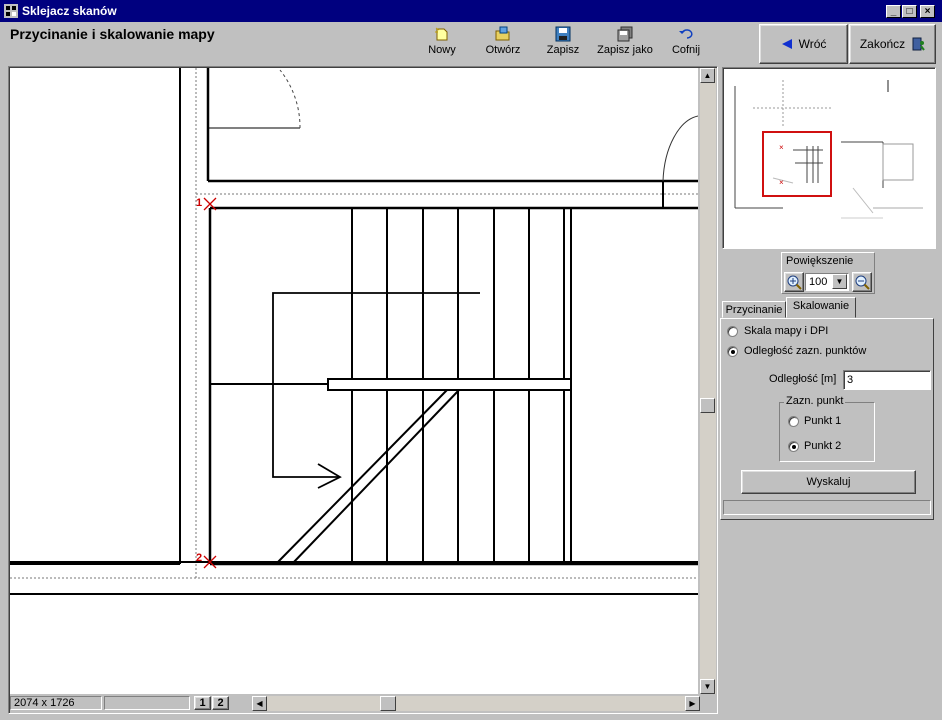 The width and height of the screenshot is (942, 720). Describe the element at coordinates (259, 703) in the screenshot. I see `scroll-left-button: ◀` at that location.